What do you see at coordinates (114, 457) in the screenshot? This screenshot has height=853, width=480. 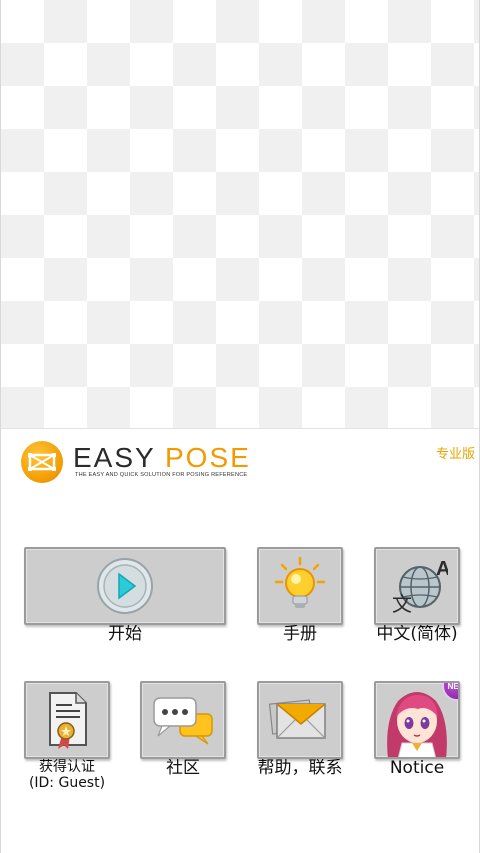 I see `logo-title-easy: EASY` at bounding box center [114, 457].